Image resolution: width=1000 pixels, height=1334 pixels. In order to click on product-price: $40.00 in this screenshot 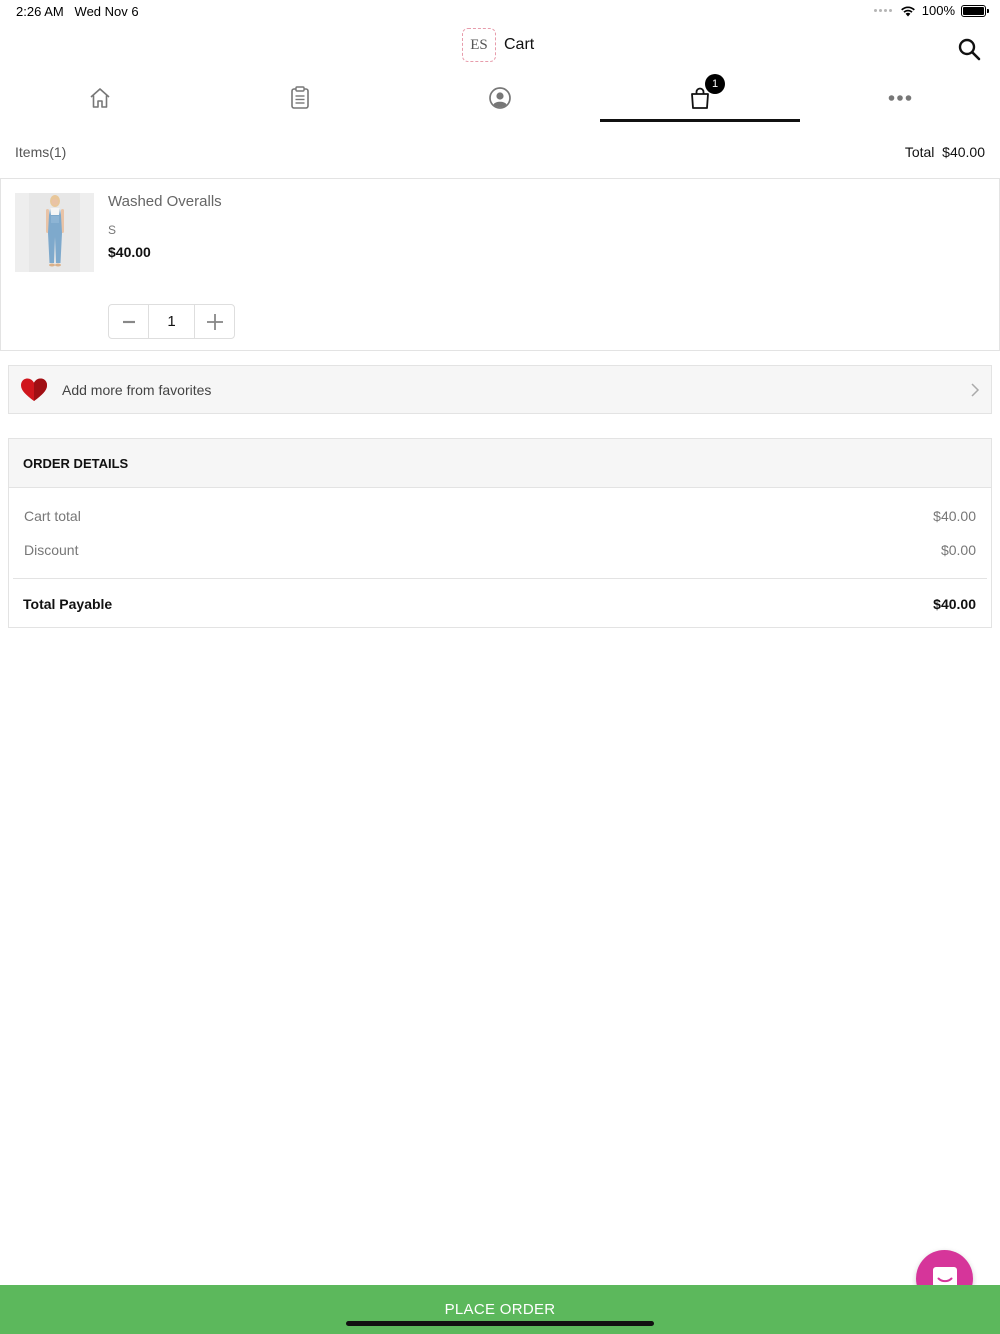, I will do `click(129, 252)`.